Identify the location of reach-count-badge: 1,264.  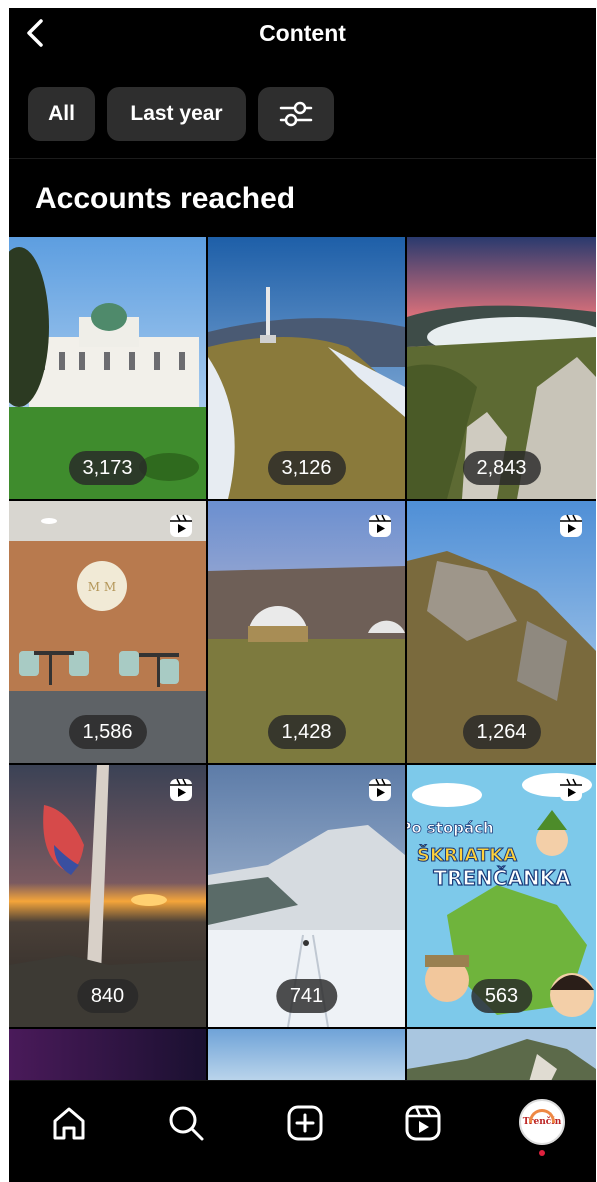
(501, 732).